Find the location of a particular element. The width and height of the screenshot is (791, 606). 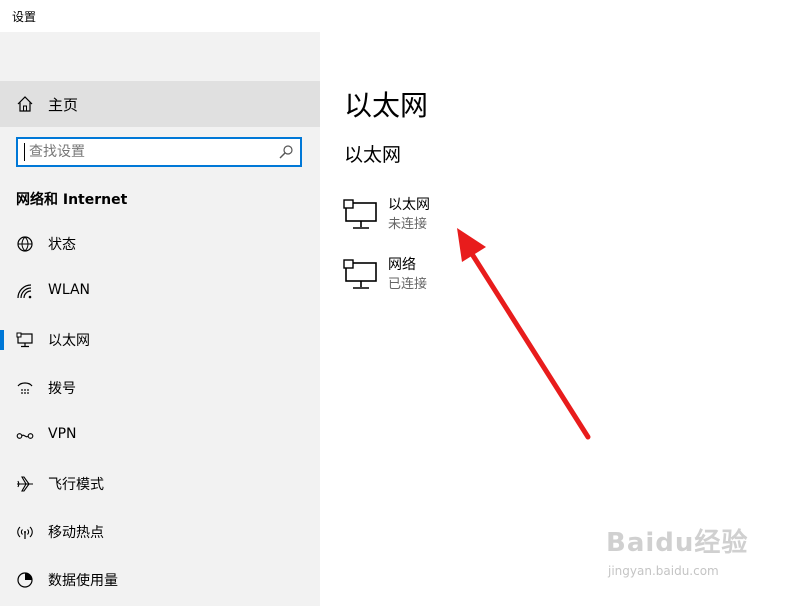

watermark-url: jingyan.baidu.com is located at coordinates (663, 571).